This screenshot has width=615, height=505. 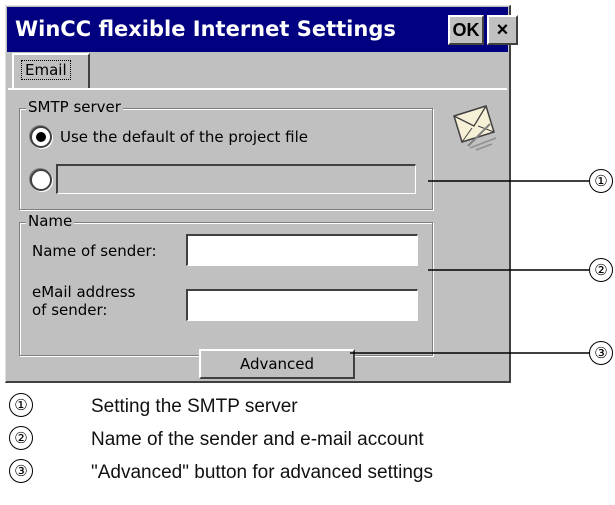 I want to click on legend-num-1: ①, so click(x=21, y=405).